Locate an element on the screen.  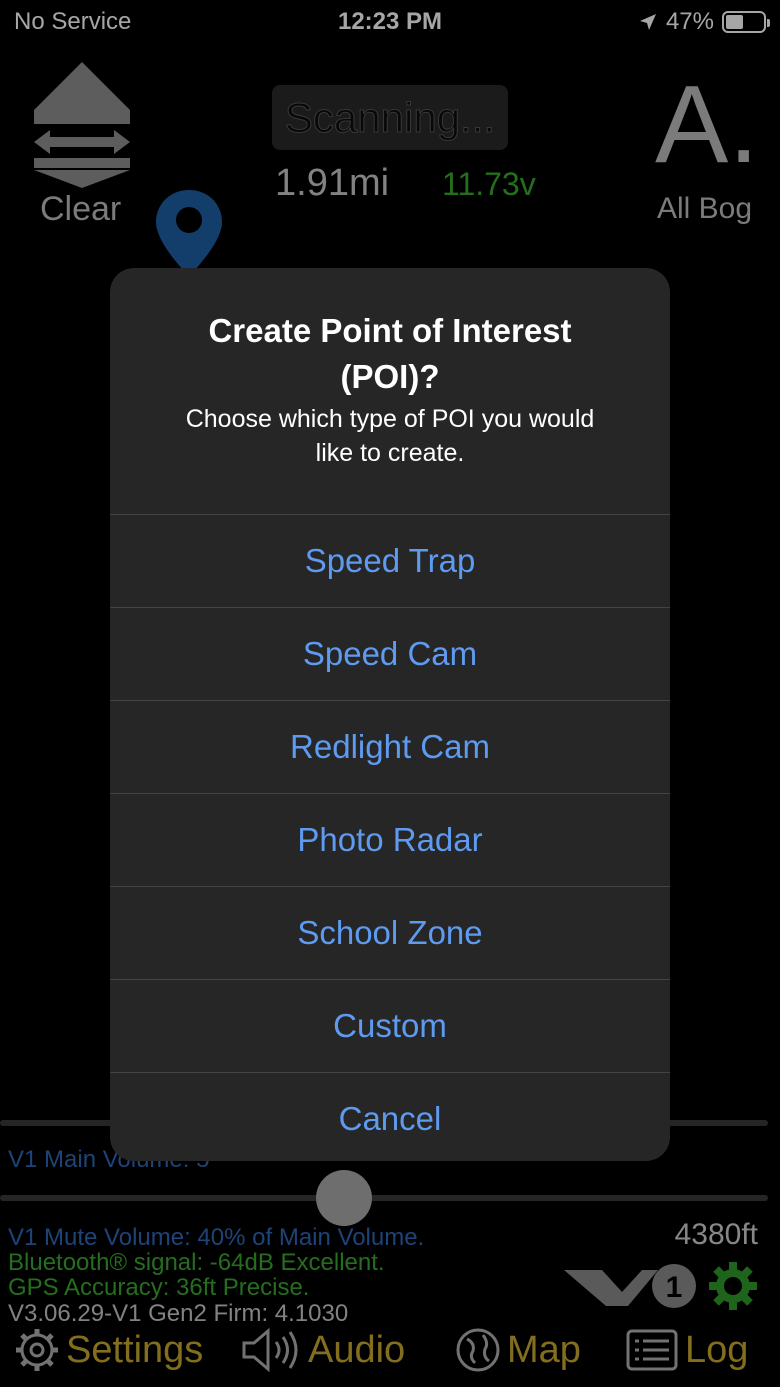
school-zone-button: School Zone is located at coordinates (390, 932).